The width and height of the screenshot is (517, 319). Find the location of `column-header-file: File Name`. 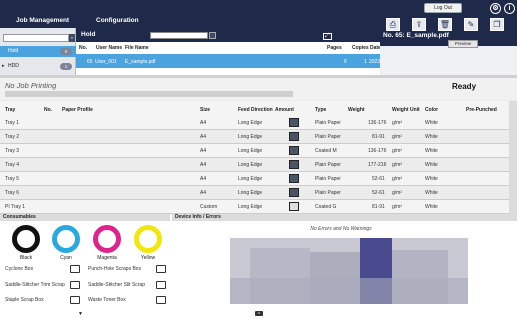

column-header-file: File Name is located at coordinates (137, 48).